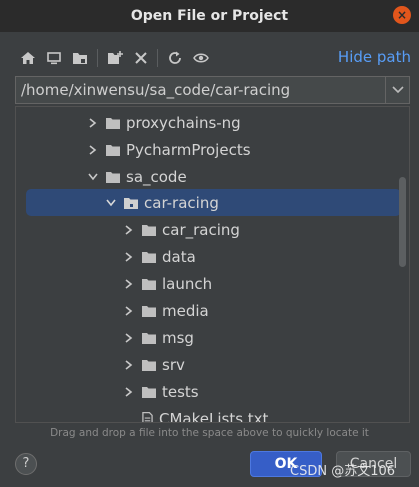 The image size is (419, 487). Describe the element at coordinates (200, 90) in the screenshot. I see `path-input` at that location.